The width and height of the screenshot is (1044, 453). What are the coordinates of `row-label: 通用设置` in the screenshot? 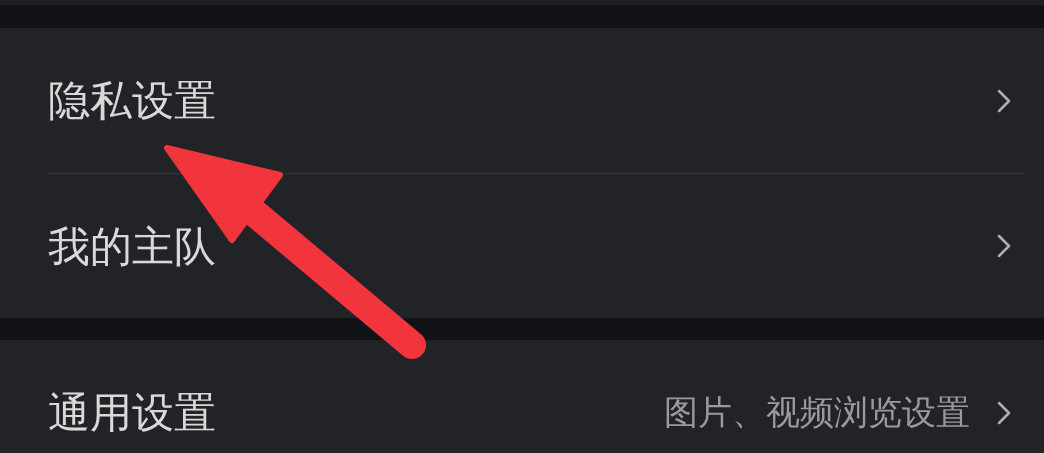 It's located at (132, 413).